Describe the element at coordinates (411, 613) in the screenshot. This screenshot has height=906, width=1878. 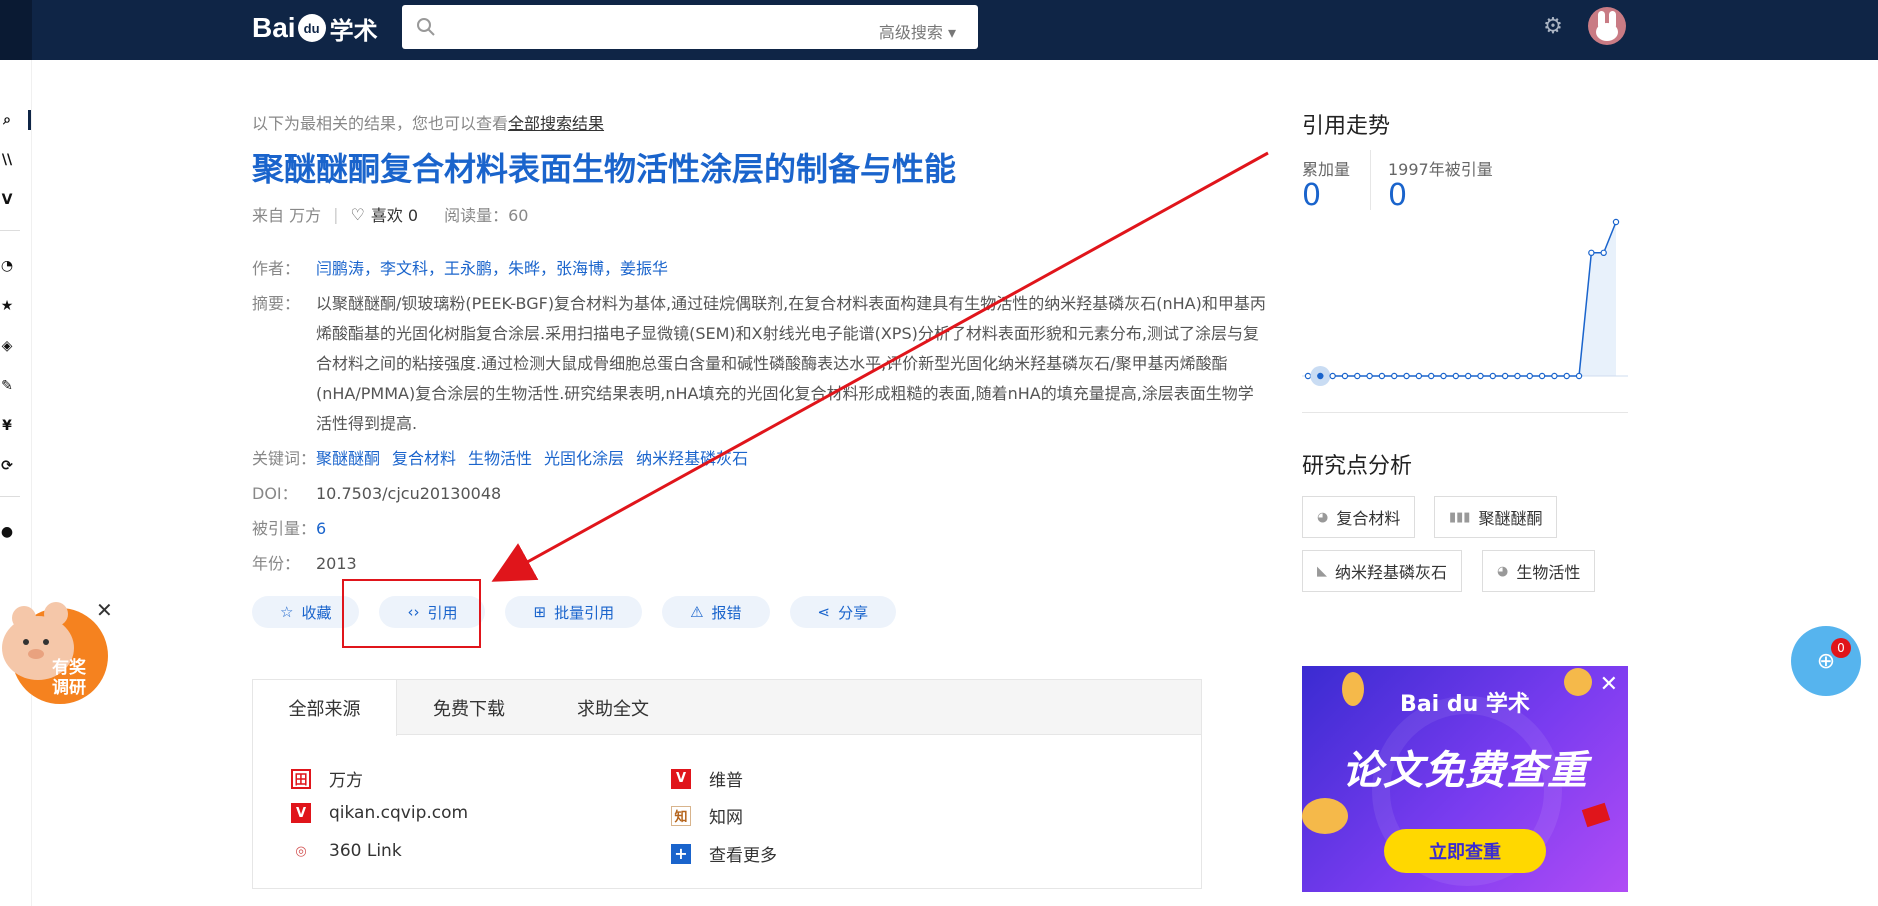
I see `highlight-box` at that location.